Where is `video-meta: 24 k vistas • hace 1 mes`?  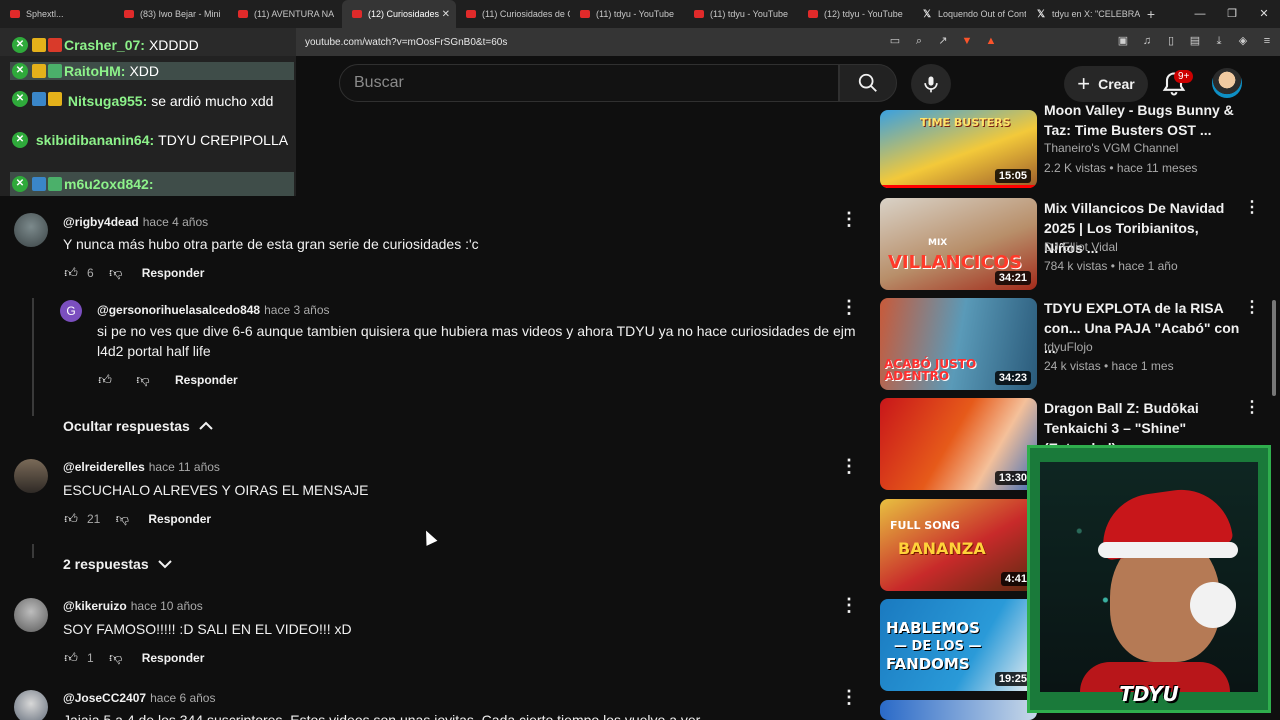 video-meta: 24 k vistas • hace 1 mes is located at coordinates (1109, 366).